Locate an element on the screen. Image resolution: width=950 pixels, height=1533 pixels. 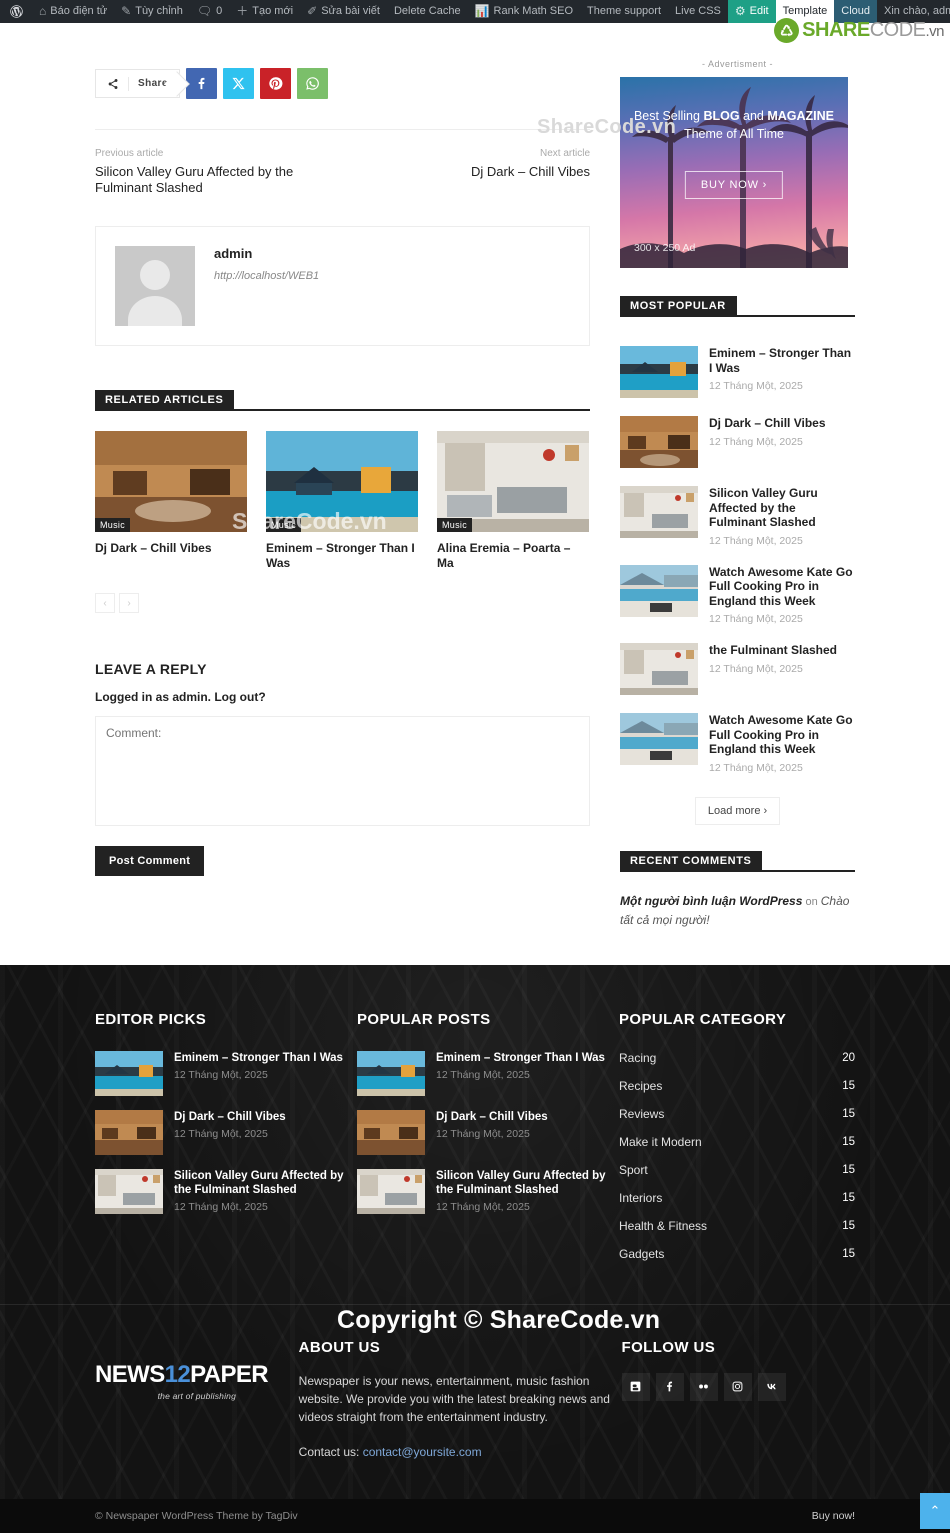
adminbar-item-template: Template is located at coordinates (805, 11).